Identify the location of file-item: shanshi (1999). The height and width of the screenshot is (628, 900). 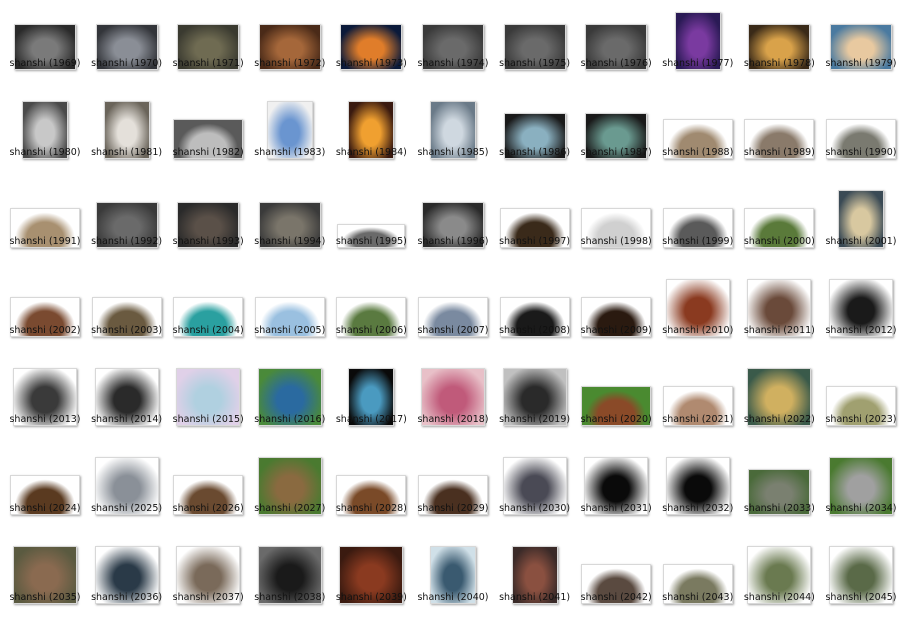
(698, 228).